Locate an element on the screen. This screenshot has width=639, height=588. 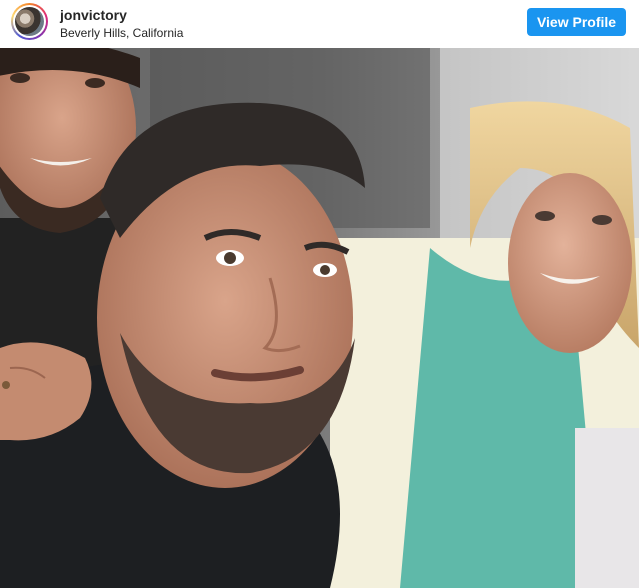
avatar is located at coordinates (29, 21).